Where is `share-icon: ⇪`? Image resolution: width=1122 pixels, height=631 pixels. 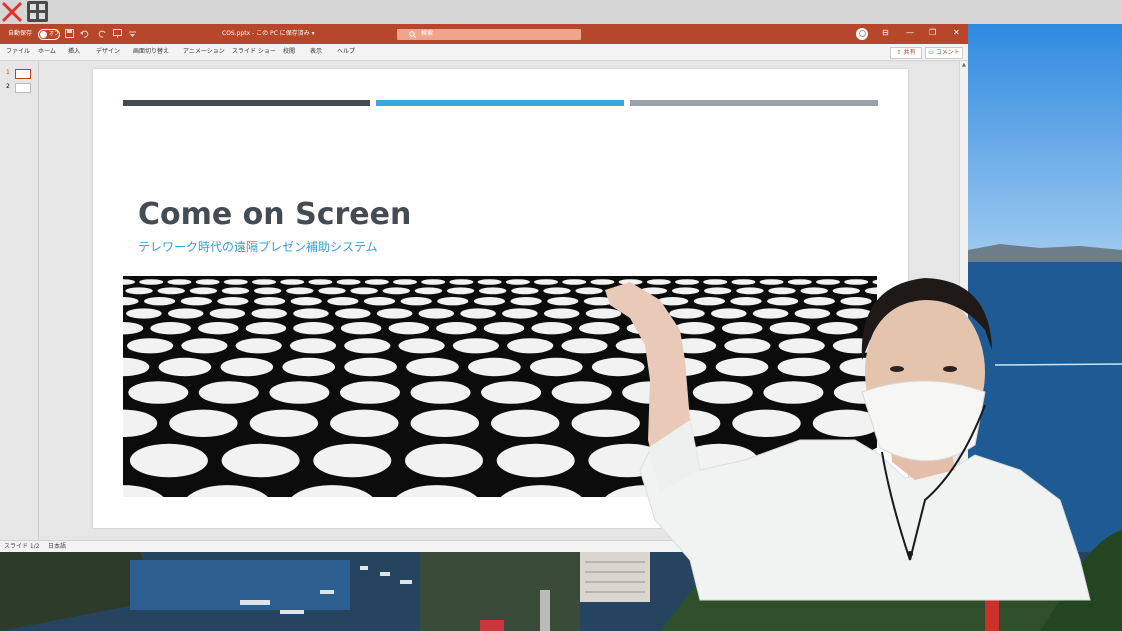
share-icon: ⇪ is located at coordinates (899, 52).